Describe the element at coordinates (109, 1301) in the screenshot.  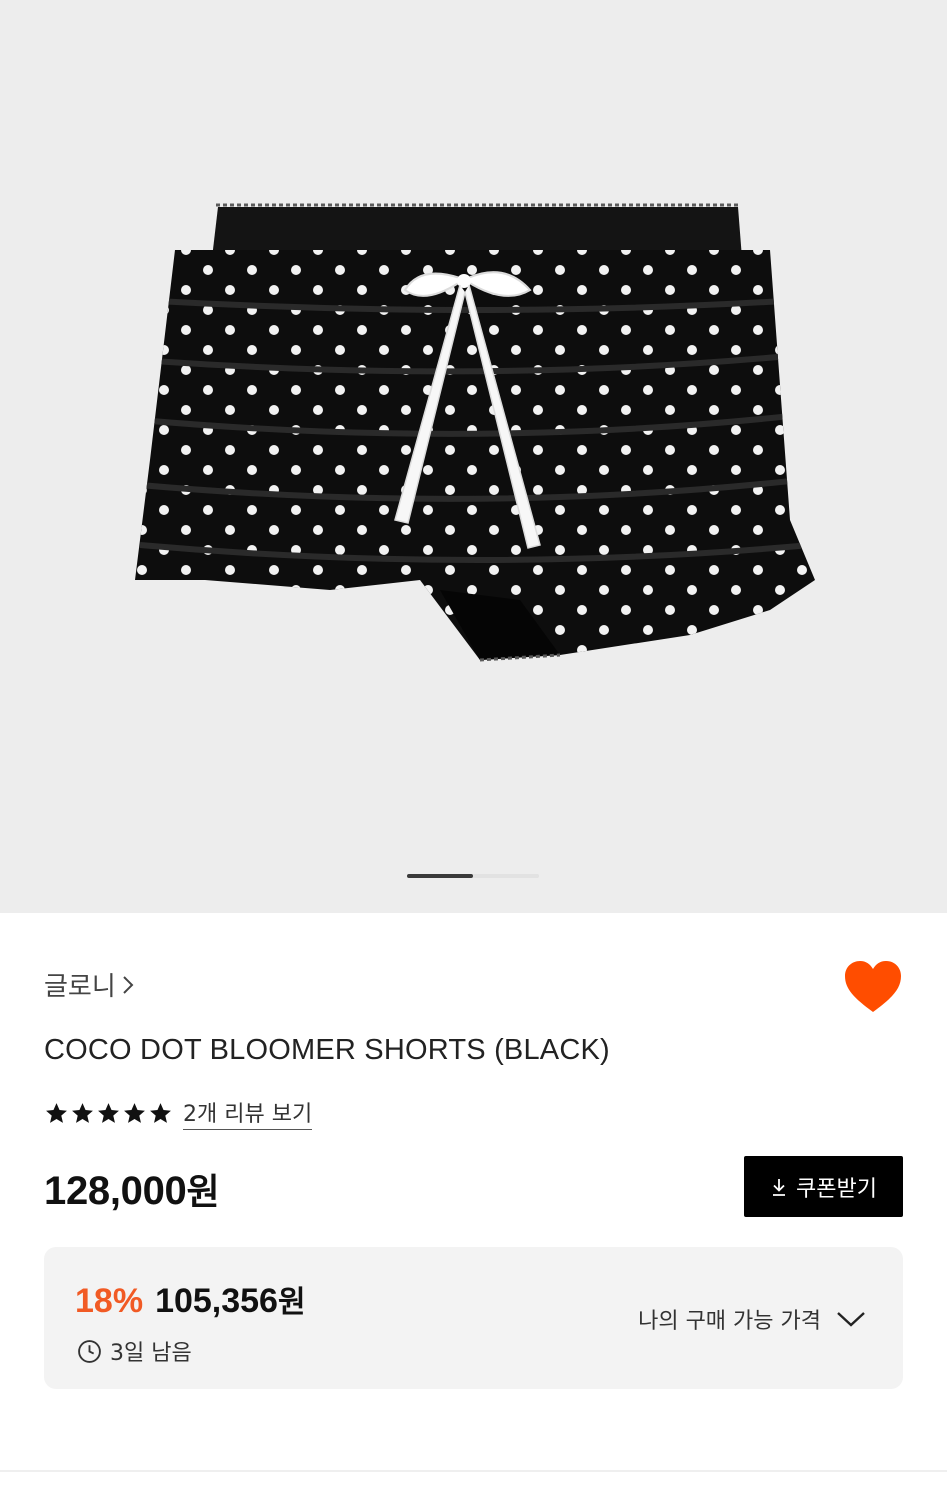
I see `discount-rate: 18%` at that location.